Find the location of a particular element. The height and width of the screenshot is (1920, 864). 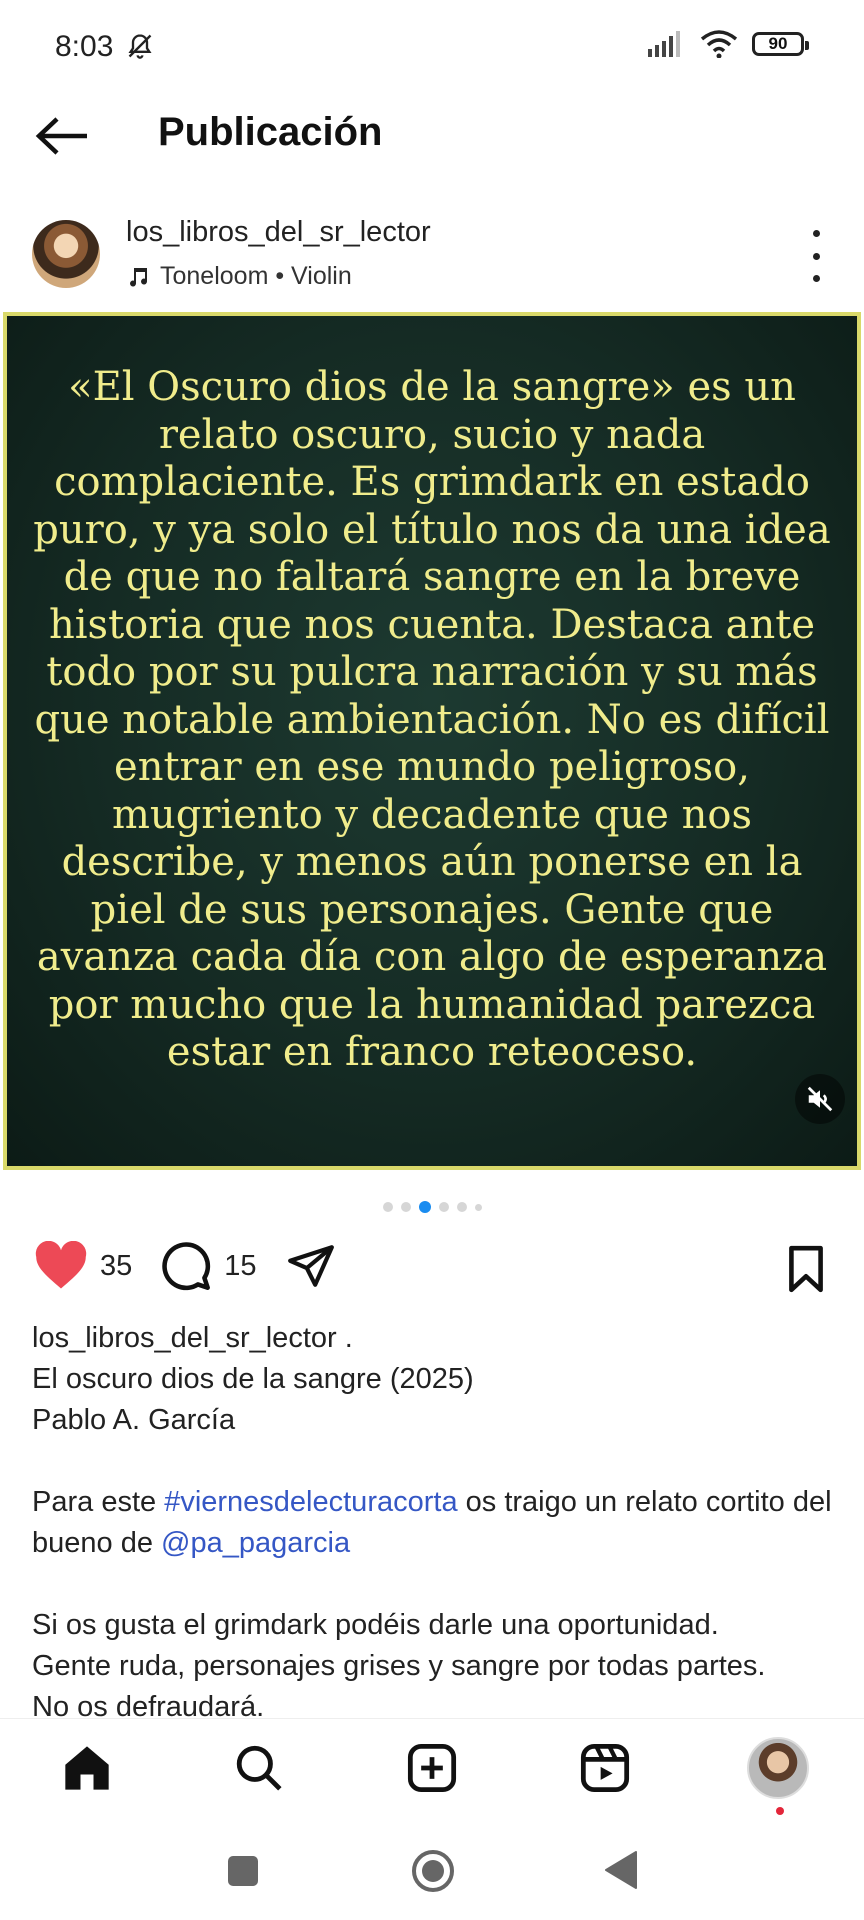

home-icon is located at coordinates (87, 1768).